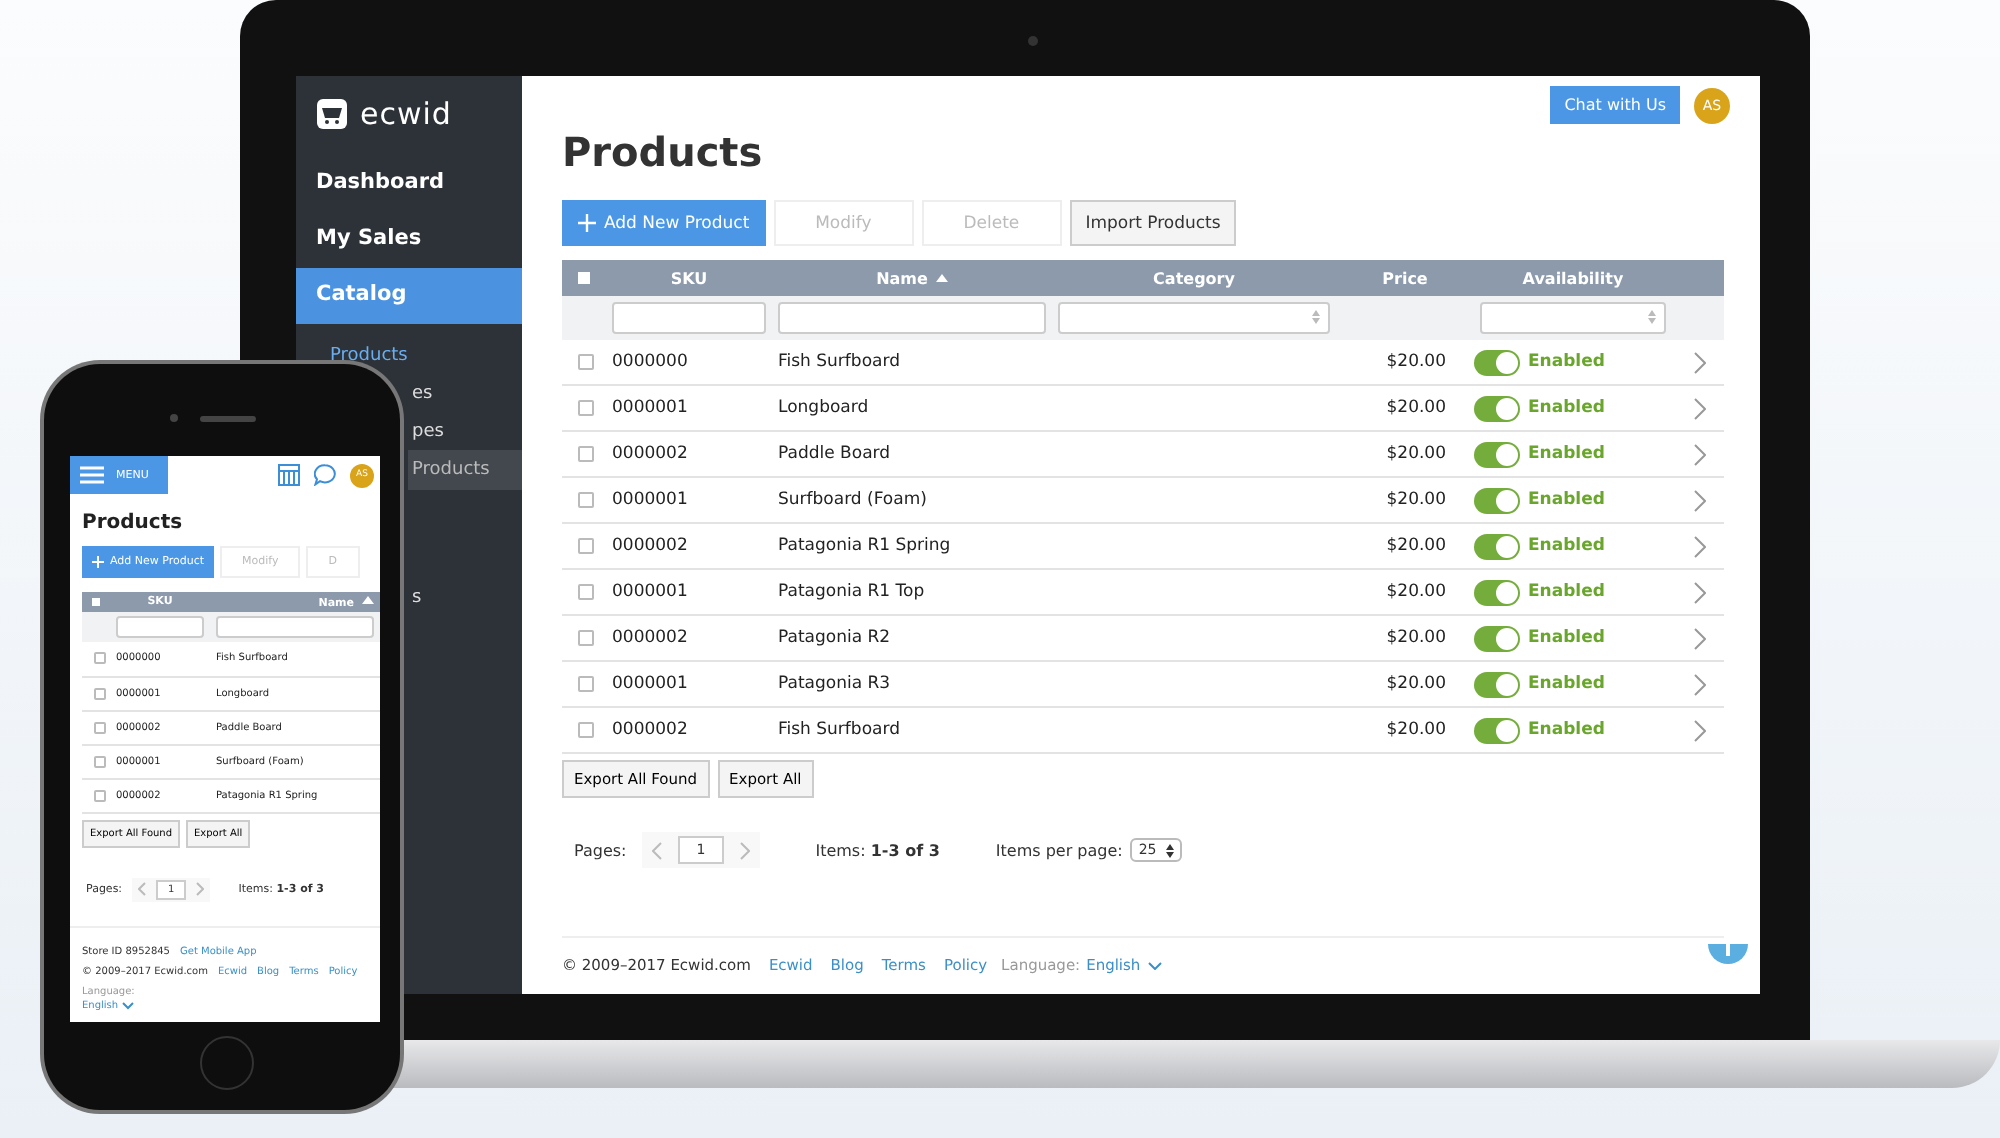 This screenshot has height=1138, width=2000. I want to click on home-button, so click(227, 1063).